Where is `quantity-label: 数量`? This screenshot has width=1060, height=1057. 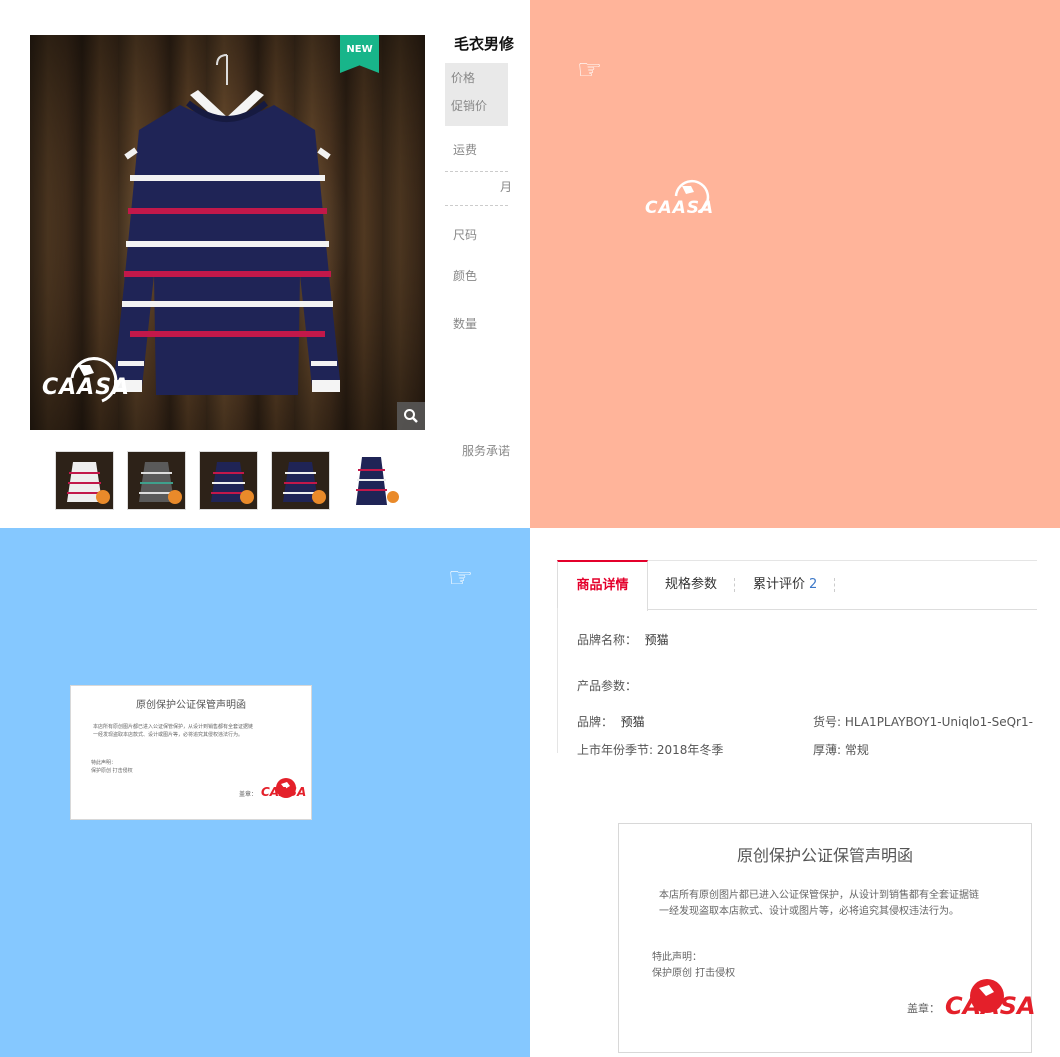 quantity-label: 数量 is located at coordinates (465, 324).